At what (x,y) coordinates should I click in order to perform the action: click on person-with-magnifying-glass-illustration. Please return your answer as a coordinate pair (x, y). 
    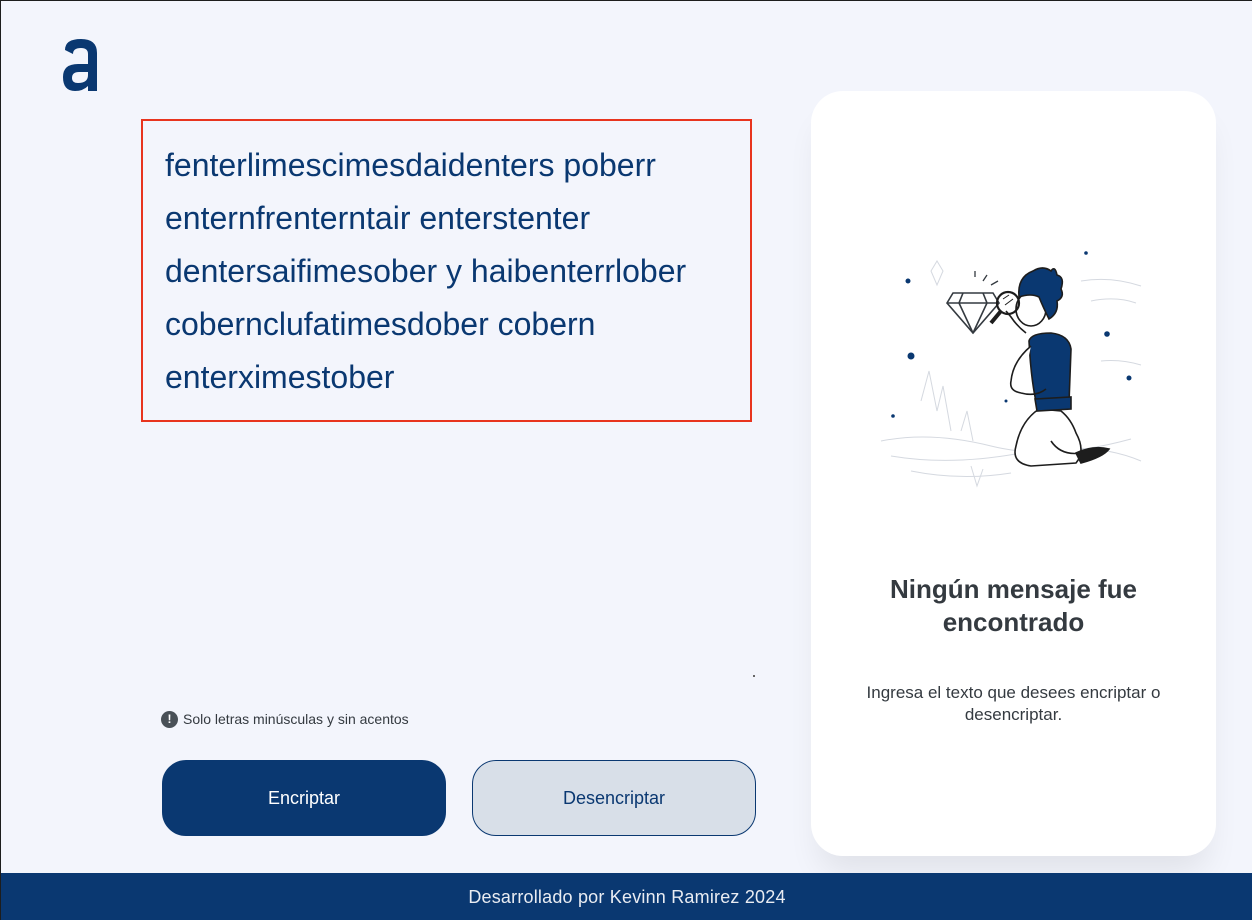
    Looking at the image, I should click on (1011, 369).